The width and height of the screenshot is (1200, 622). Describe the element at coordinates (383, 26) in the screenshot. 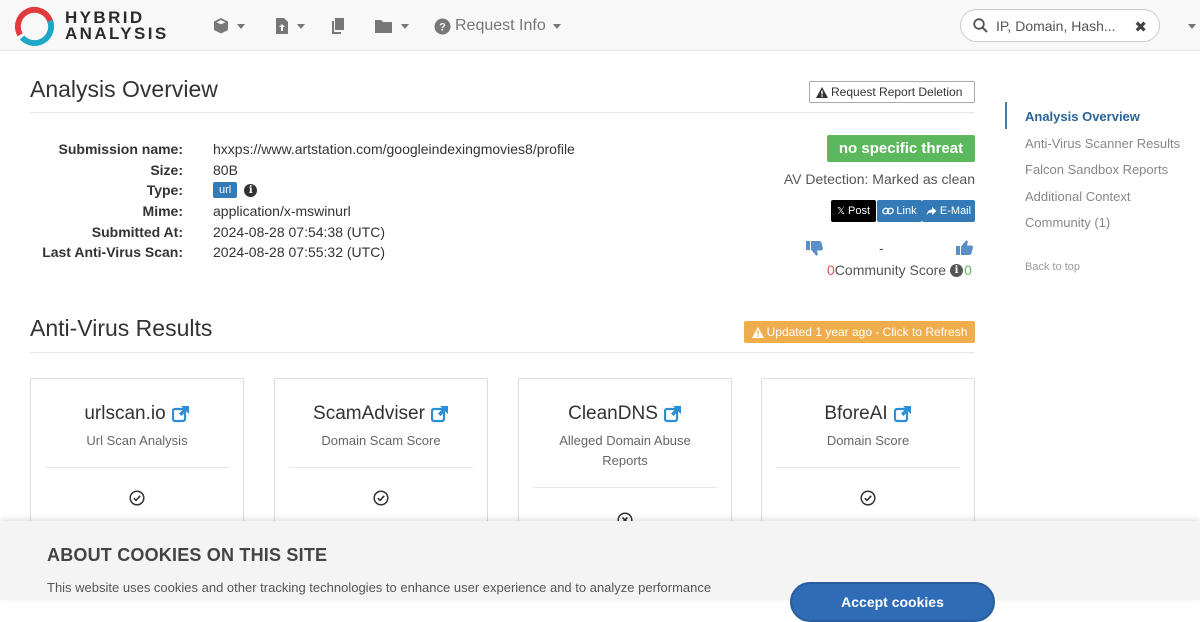

I see `folder-icon` at that location.